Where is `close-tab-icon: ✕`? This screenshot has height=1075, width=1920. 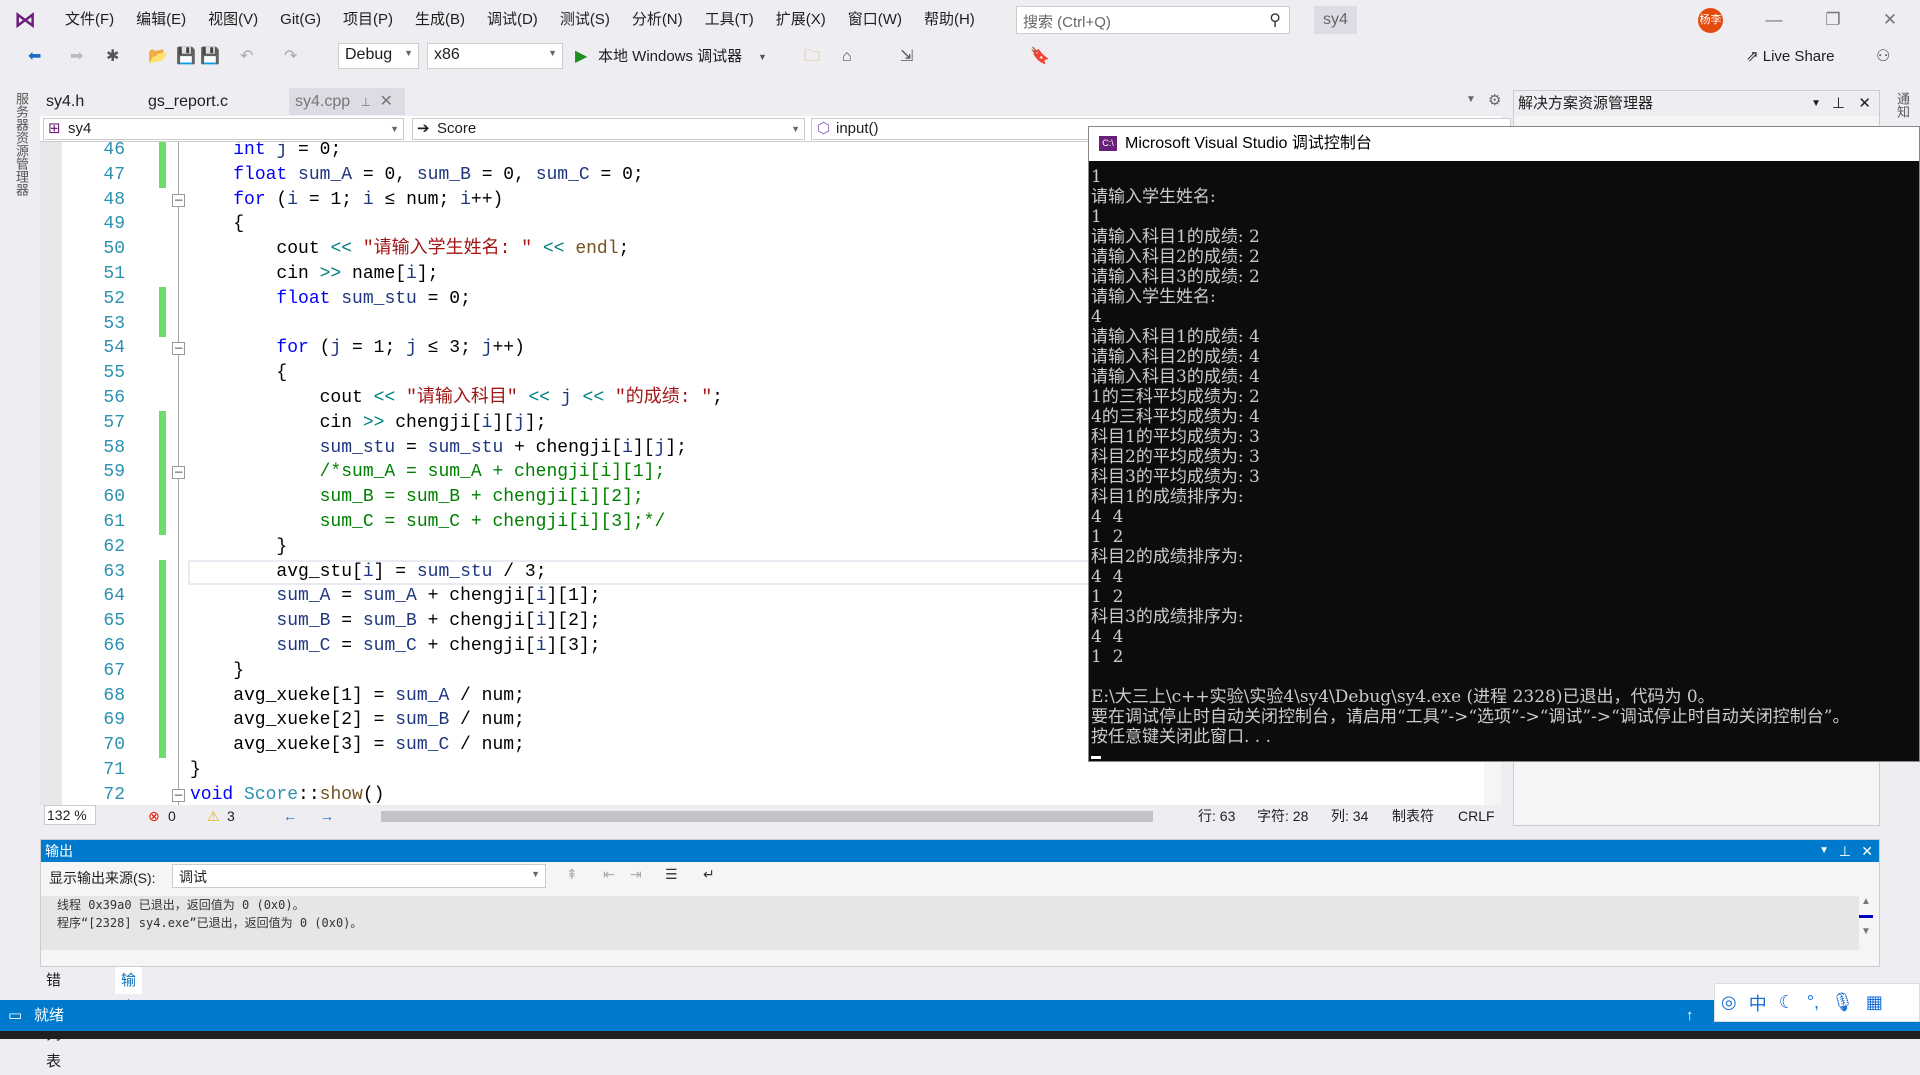 close-tab-icon: ✕ is located at coordinates (386, 101).